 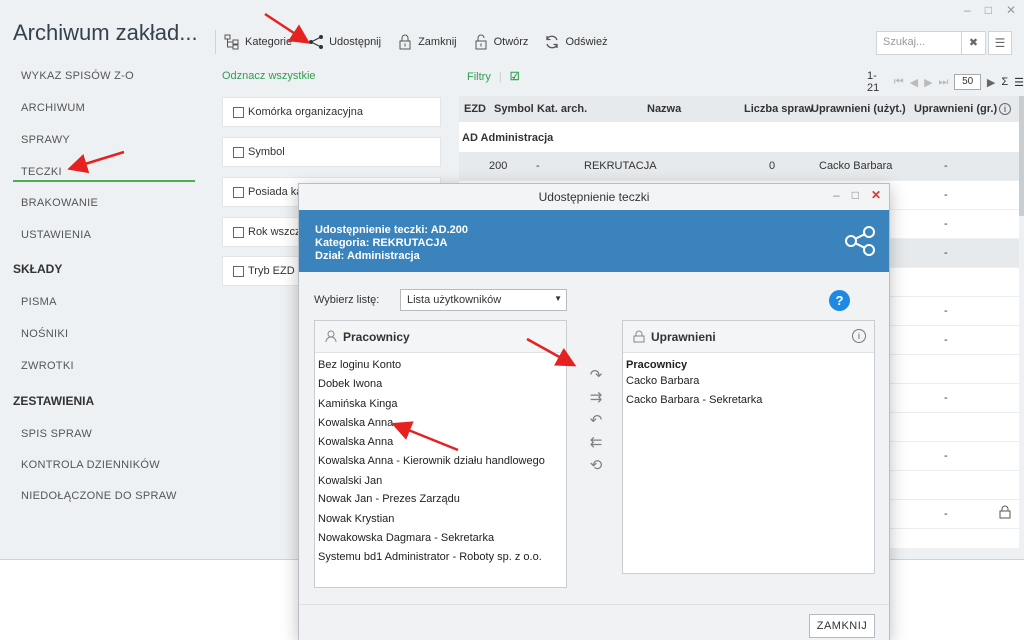 I want to click on list-item: Cacko Barbara - Sekretarka, so click(x=694, y=400).